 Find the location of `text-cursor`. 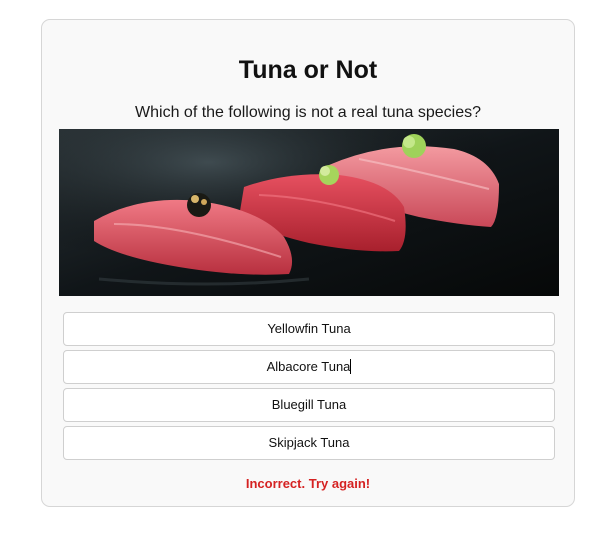

text-cursor is located at coordinates (351, 366).